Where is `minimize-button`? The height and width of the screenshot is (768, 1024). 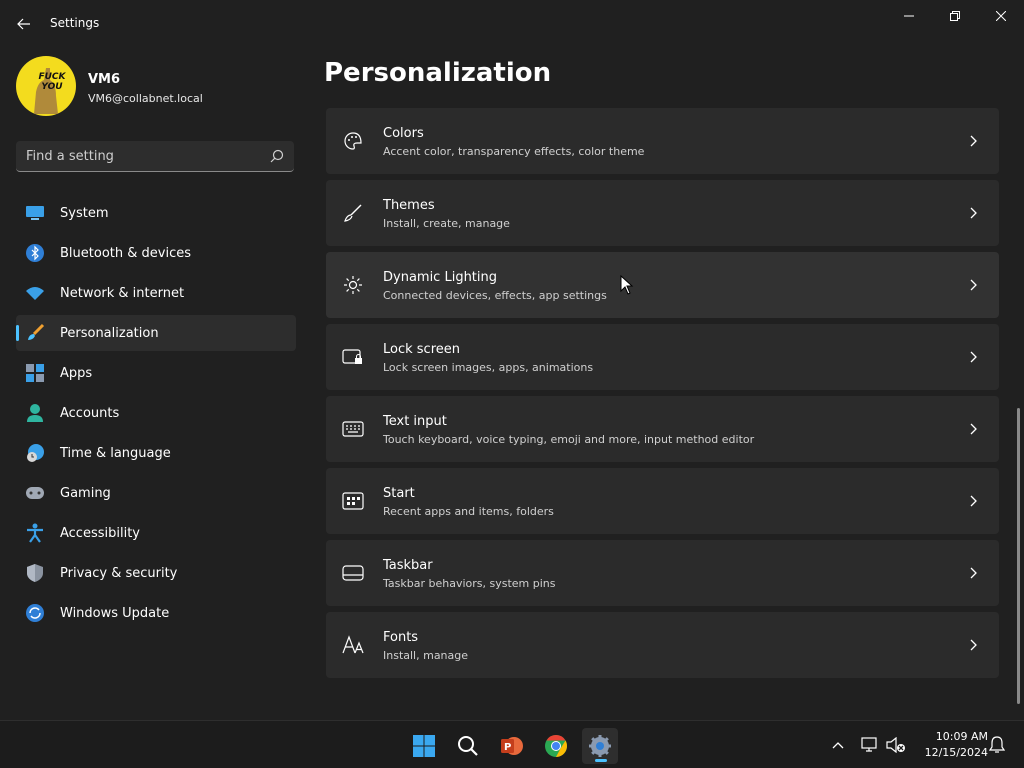 minimize-button is located at coordinates (909, 16).